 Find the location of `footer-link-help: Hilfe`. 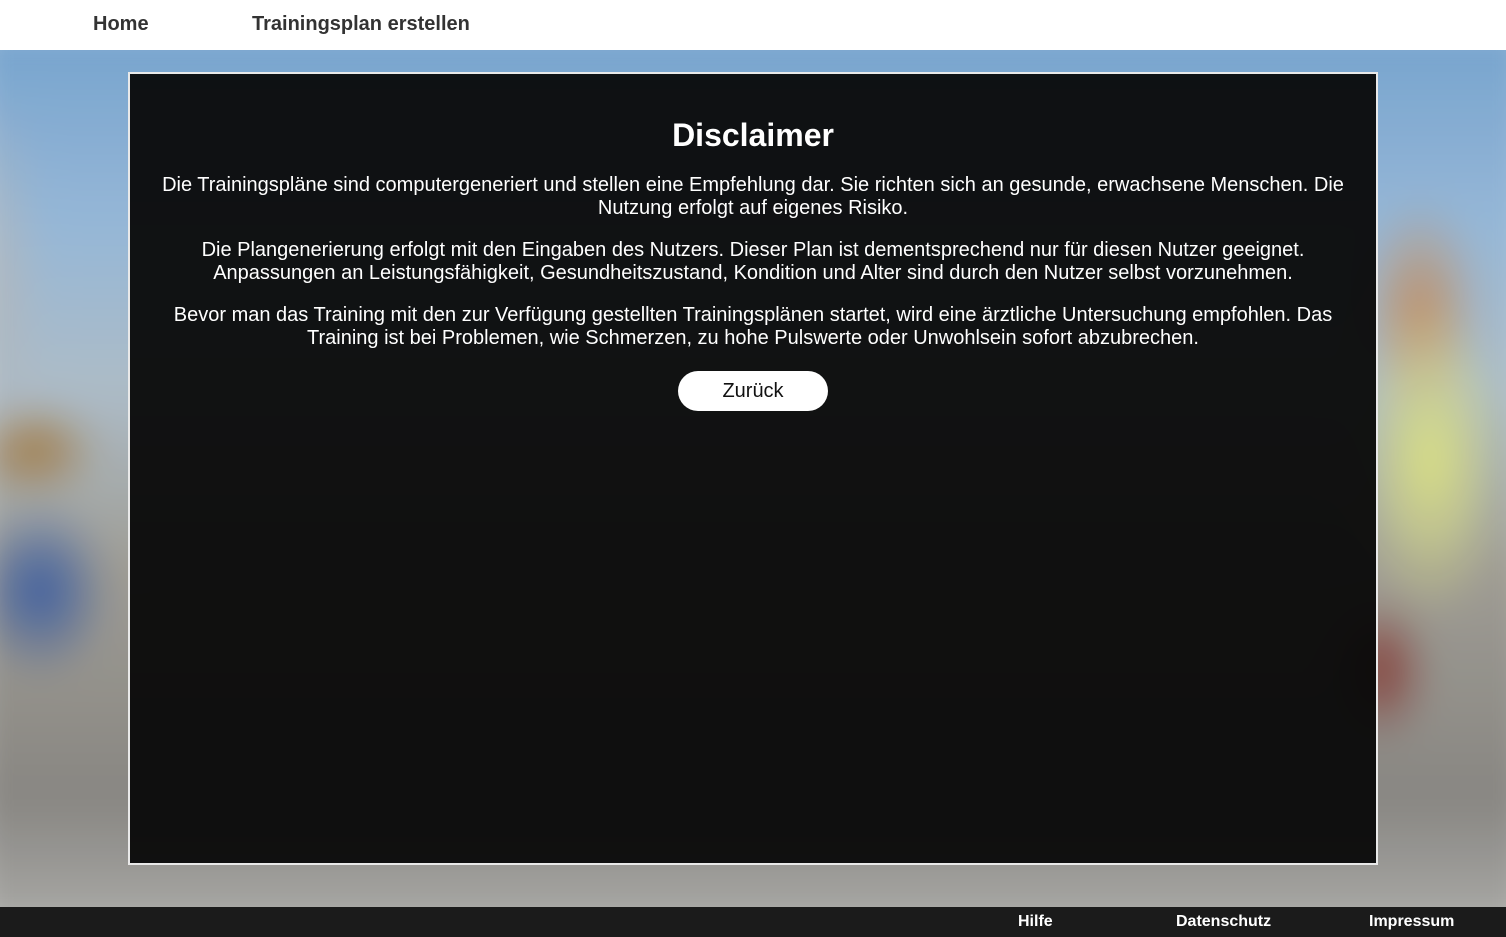

footer-link-help: Hilfe is located at coordinates (1035, 922).